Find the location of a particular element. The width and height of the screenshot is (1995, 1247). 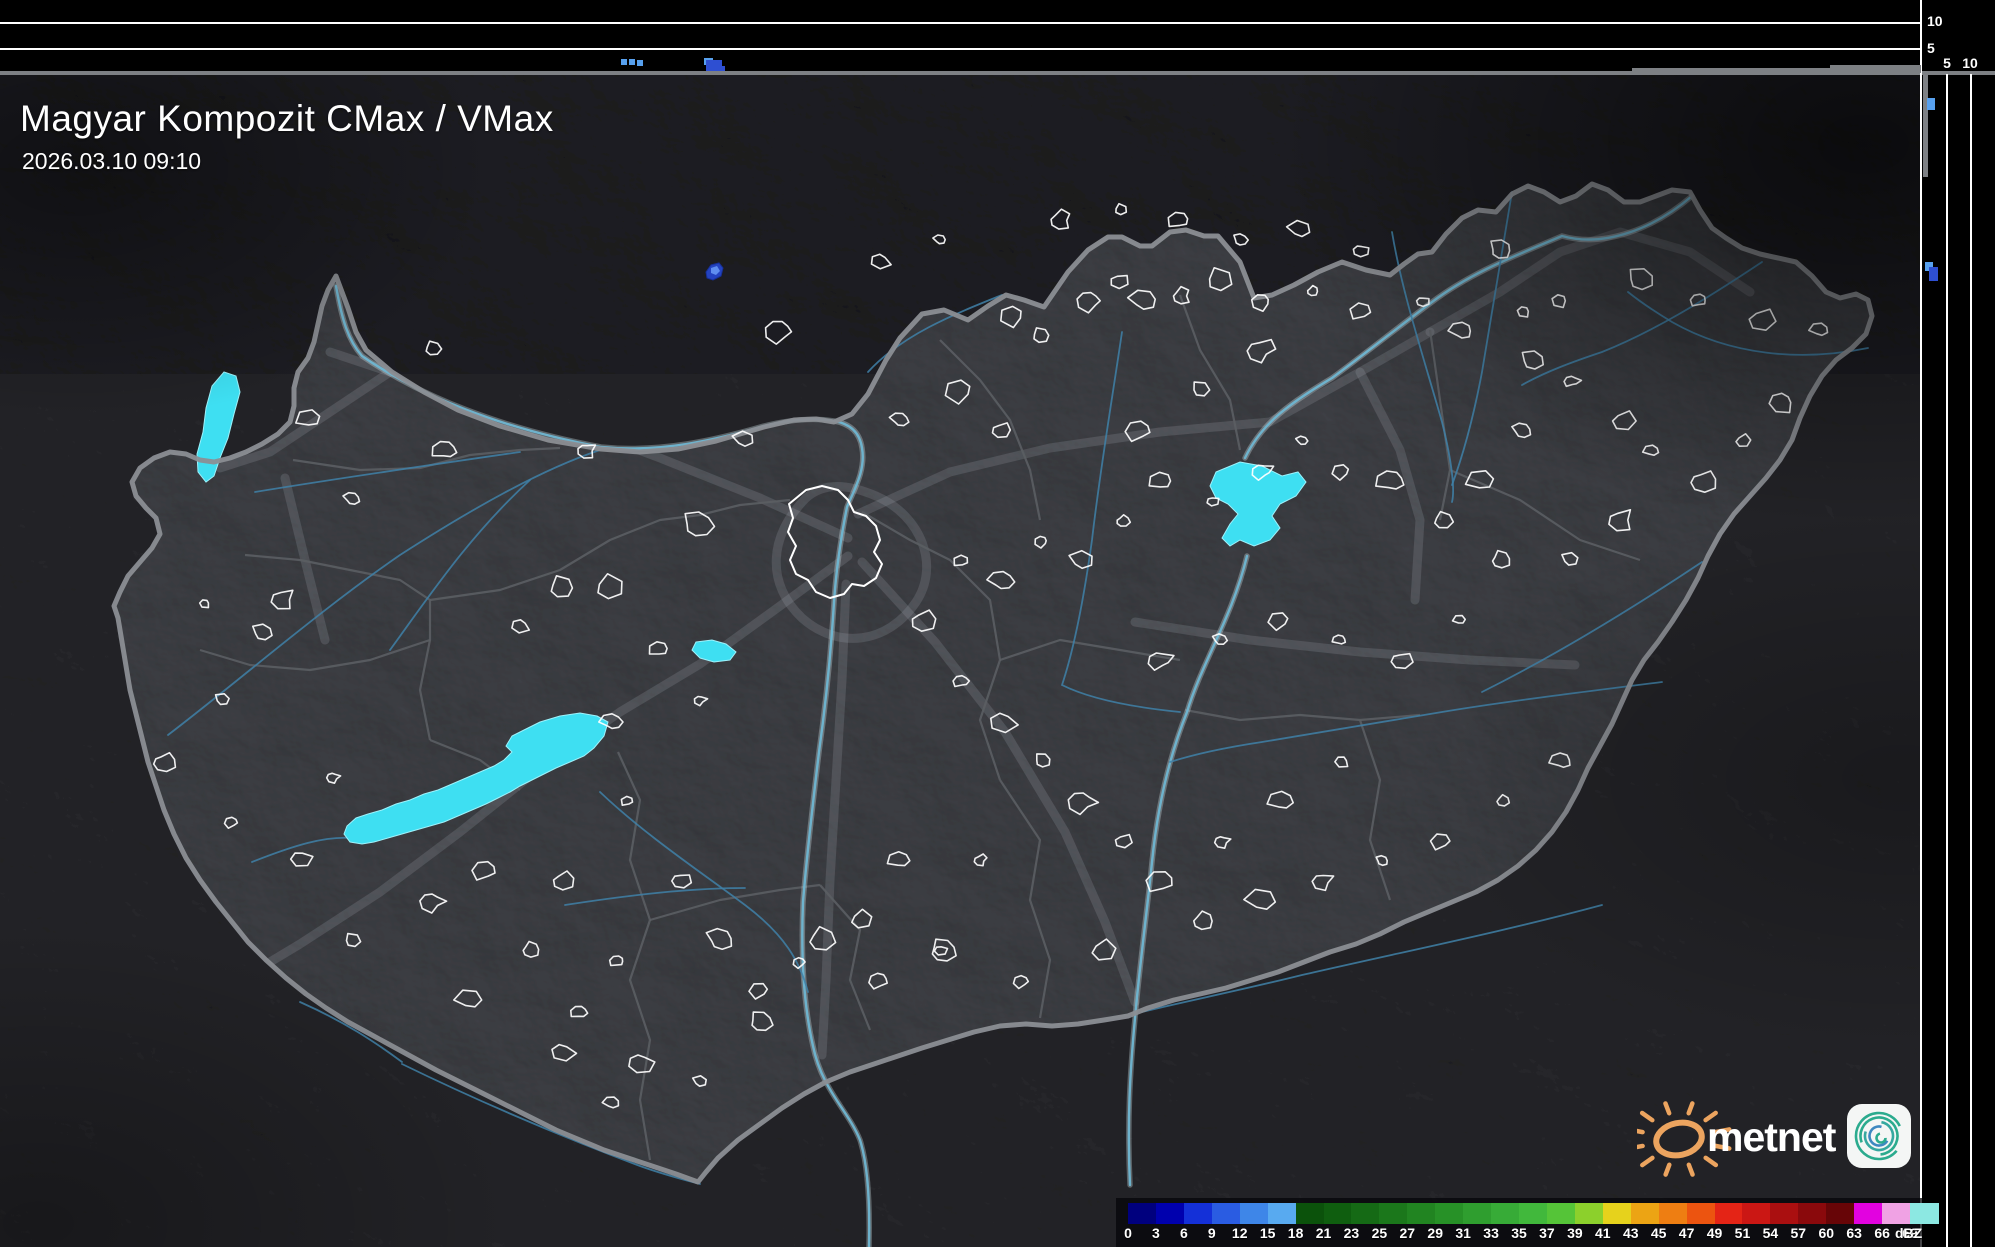

dbz-scale-tick: 45 is located at coordinates (1658, 1233).